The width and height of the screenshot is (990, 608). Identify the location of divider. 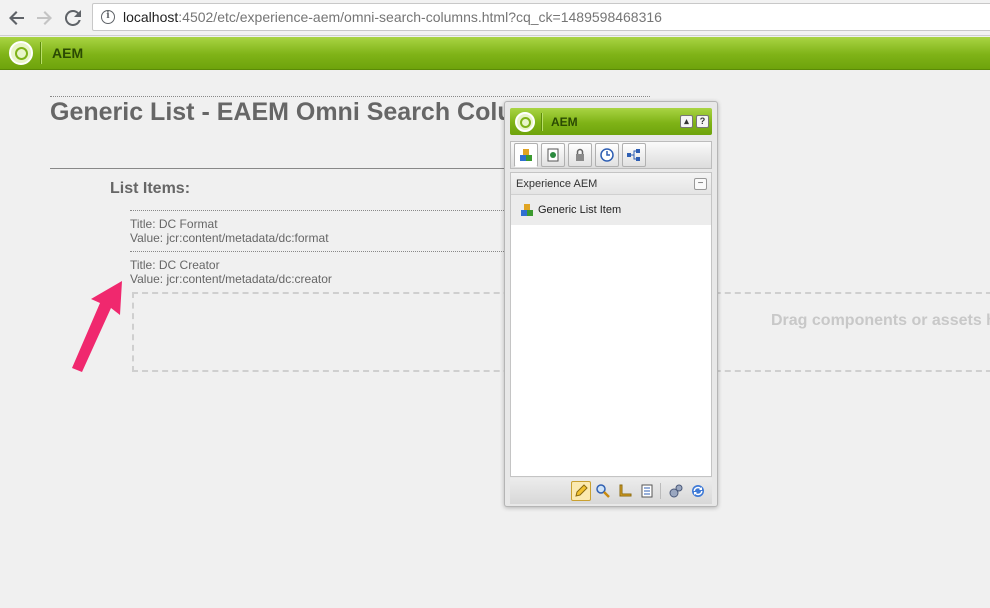
(280, 168).